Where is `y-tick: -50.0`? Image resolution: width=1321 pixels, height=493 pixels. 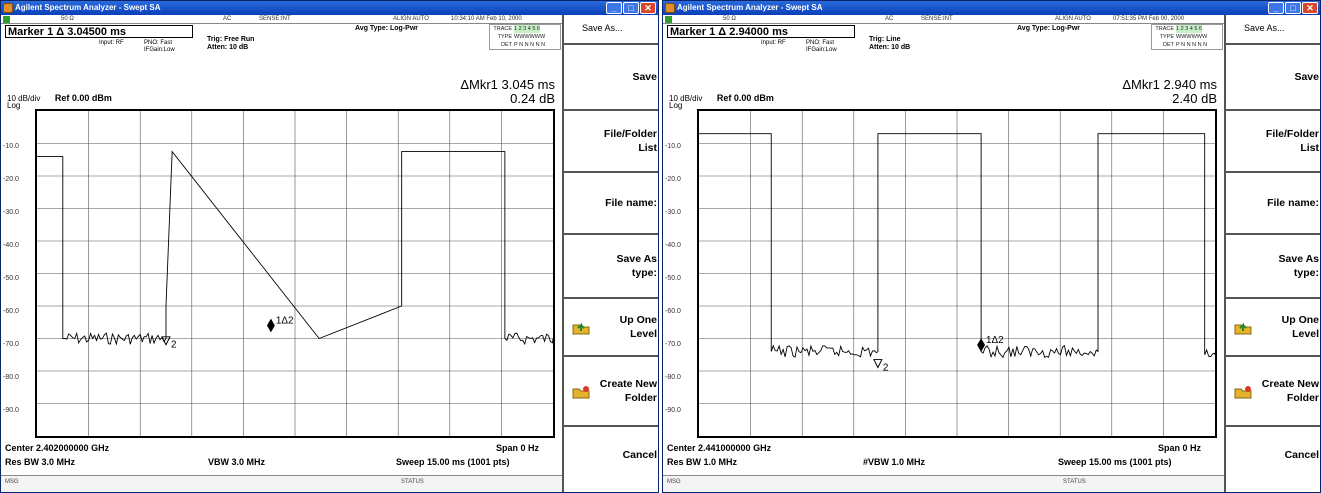
y-tick: -50.0 is located at coordinates (673, 278).